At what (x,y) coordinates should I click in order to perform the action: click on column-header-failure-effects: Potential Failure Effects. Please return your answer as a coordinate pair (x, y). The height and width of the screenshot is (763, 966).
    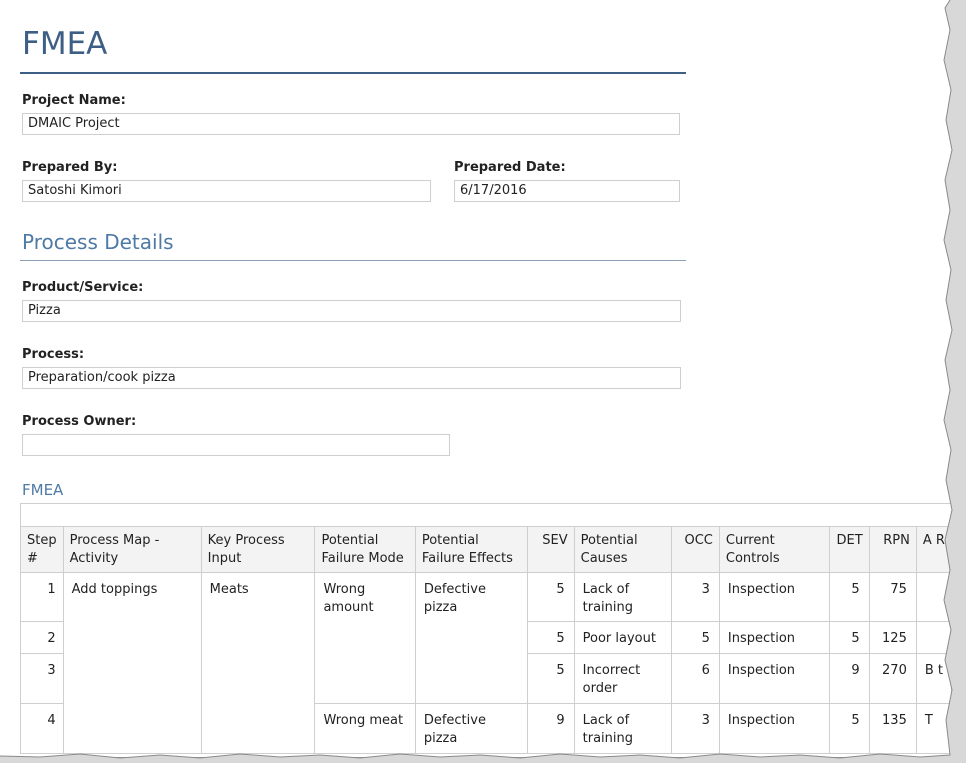
    Looking at the image, I should click on (471, 549).